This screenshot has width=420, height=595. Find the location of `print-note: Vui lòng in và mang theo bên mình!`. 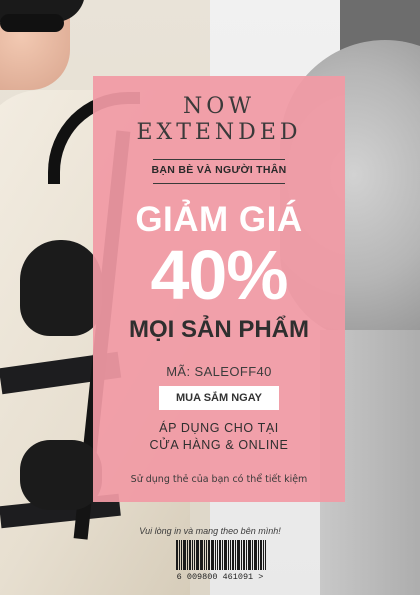

print-note: Vui lòng in và mang theo bên mình! is located at coordinates (210, 531).